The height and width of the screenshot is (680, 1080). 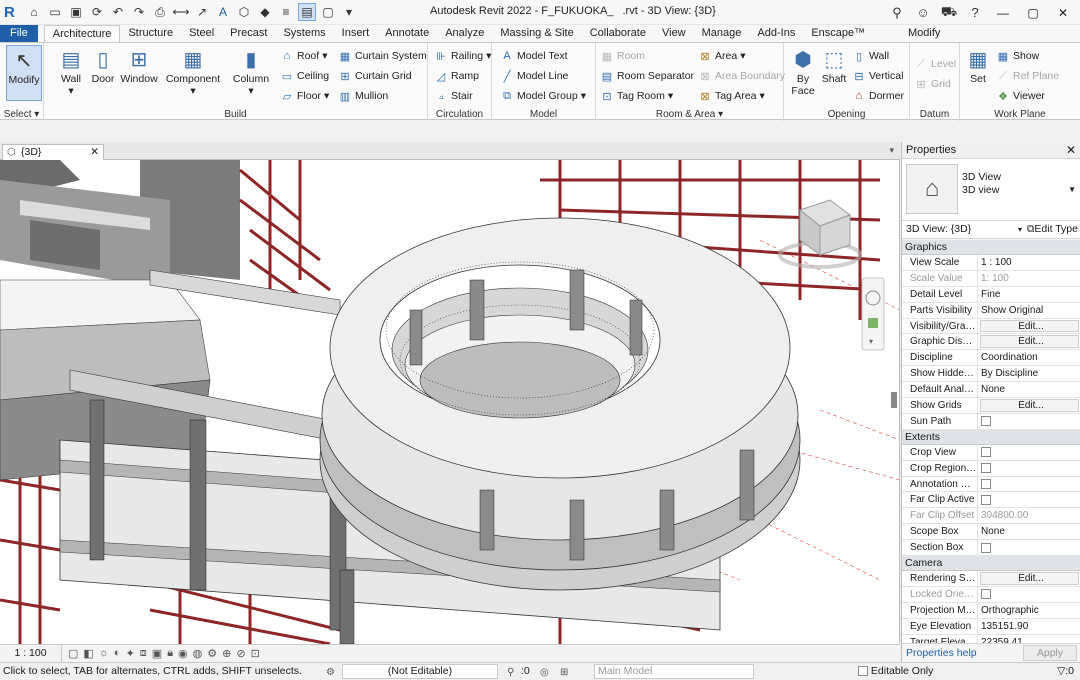 I want to click on lock-view-icon: 🔒︎, so click(x=170, y=653).